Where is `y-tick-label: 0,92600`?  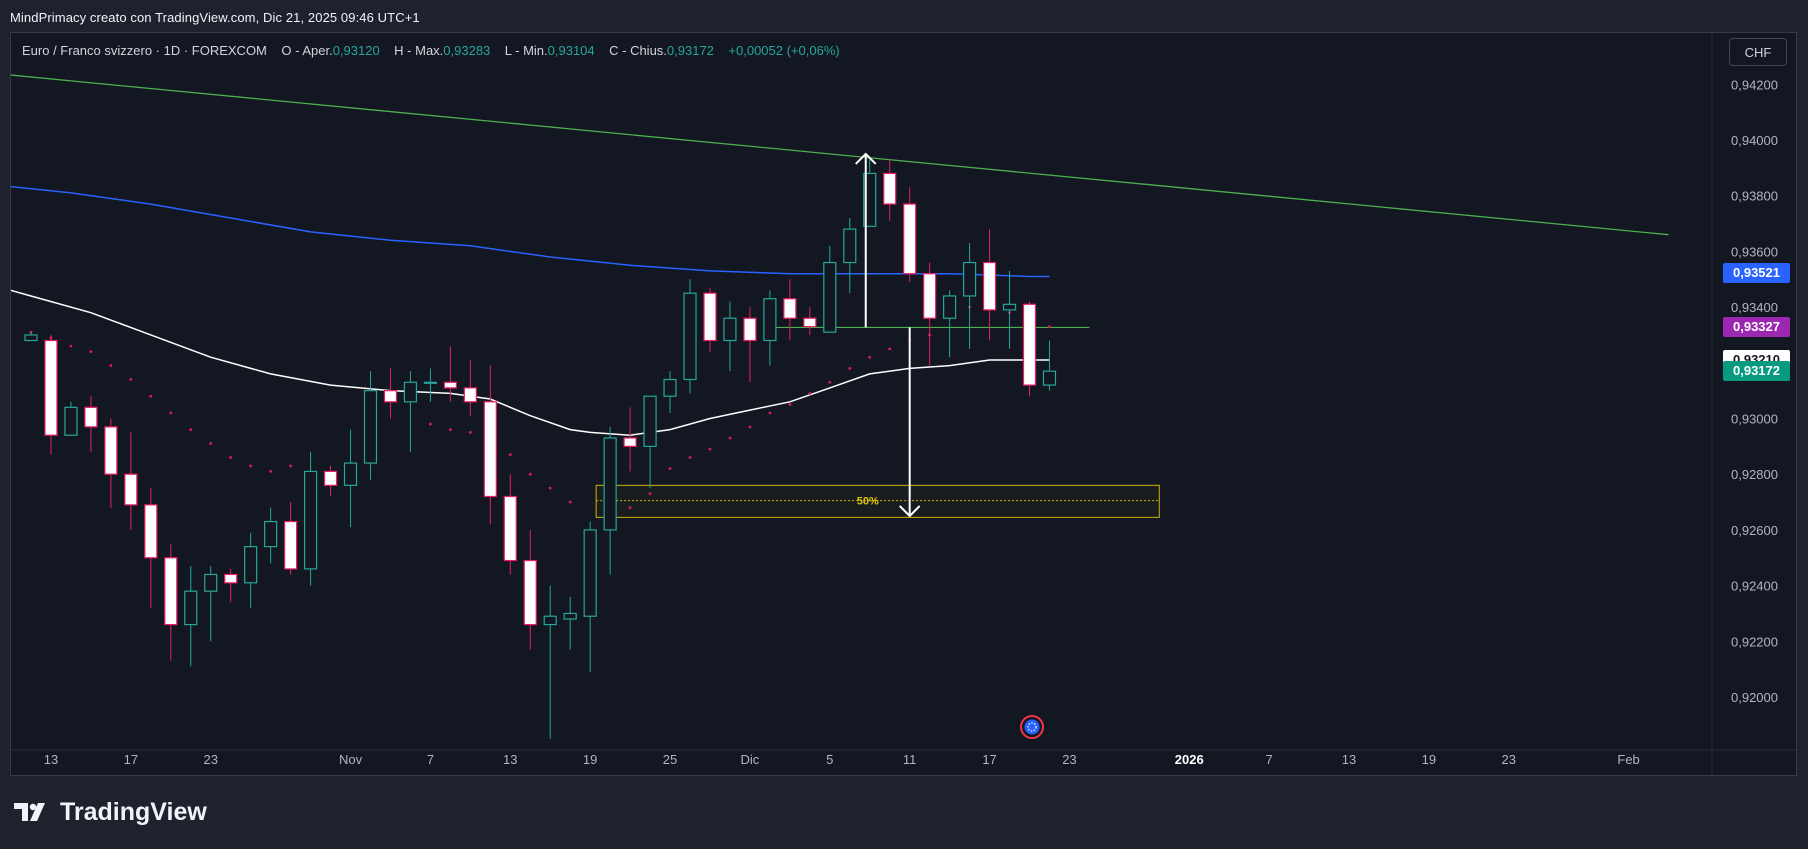
y-tick-label: 0,92600 is located at coordinates (1754, 530).